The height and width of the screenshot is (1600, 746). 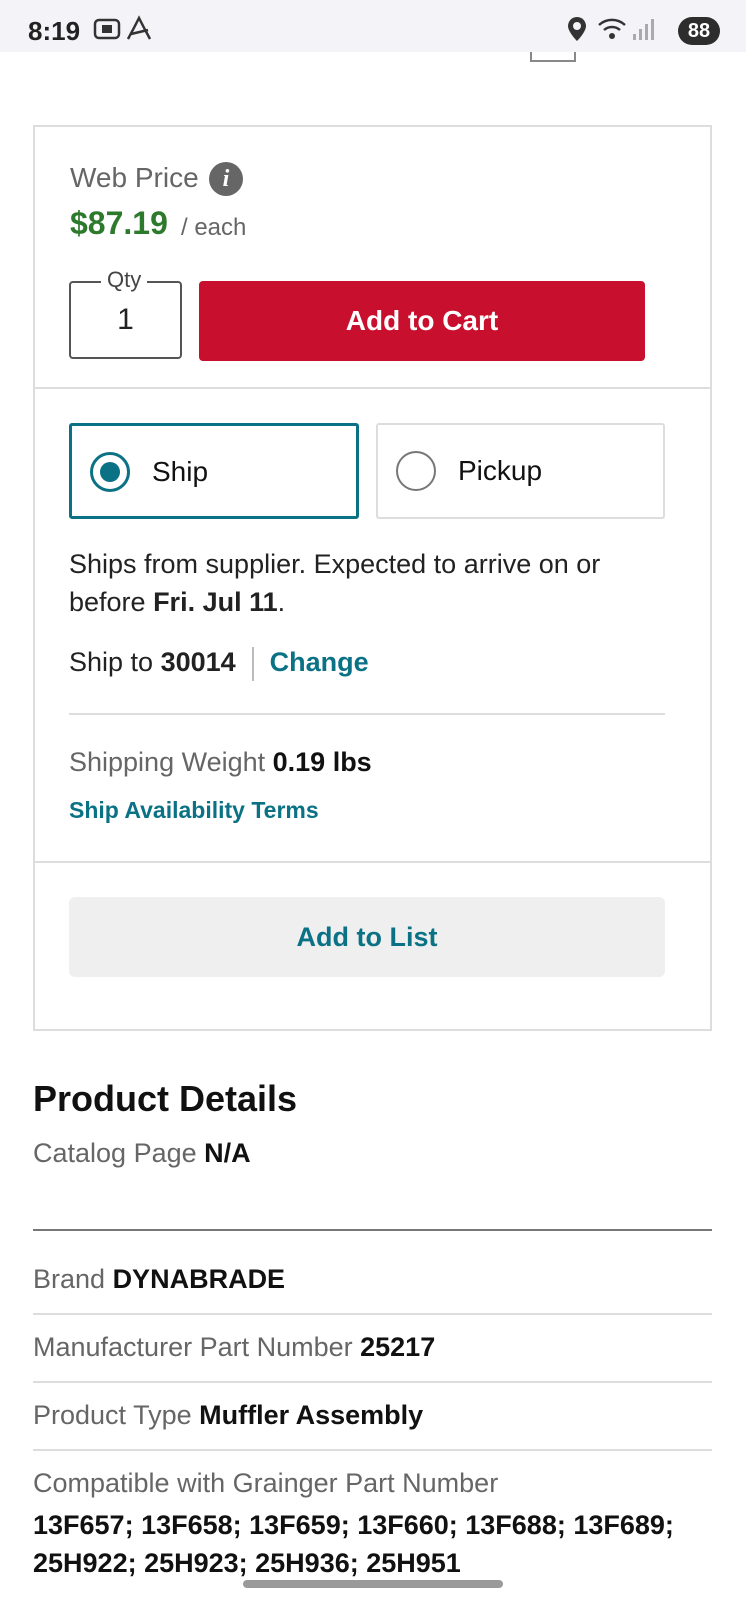 What do you see at coordinates (281, 602) in the screenshot?
I see `ship-message-end: .` at bounding box center [281, 602].